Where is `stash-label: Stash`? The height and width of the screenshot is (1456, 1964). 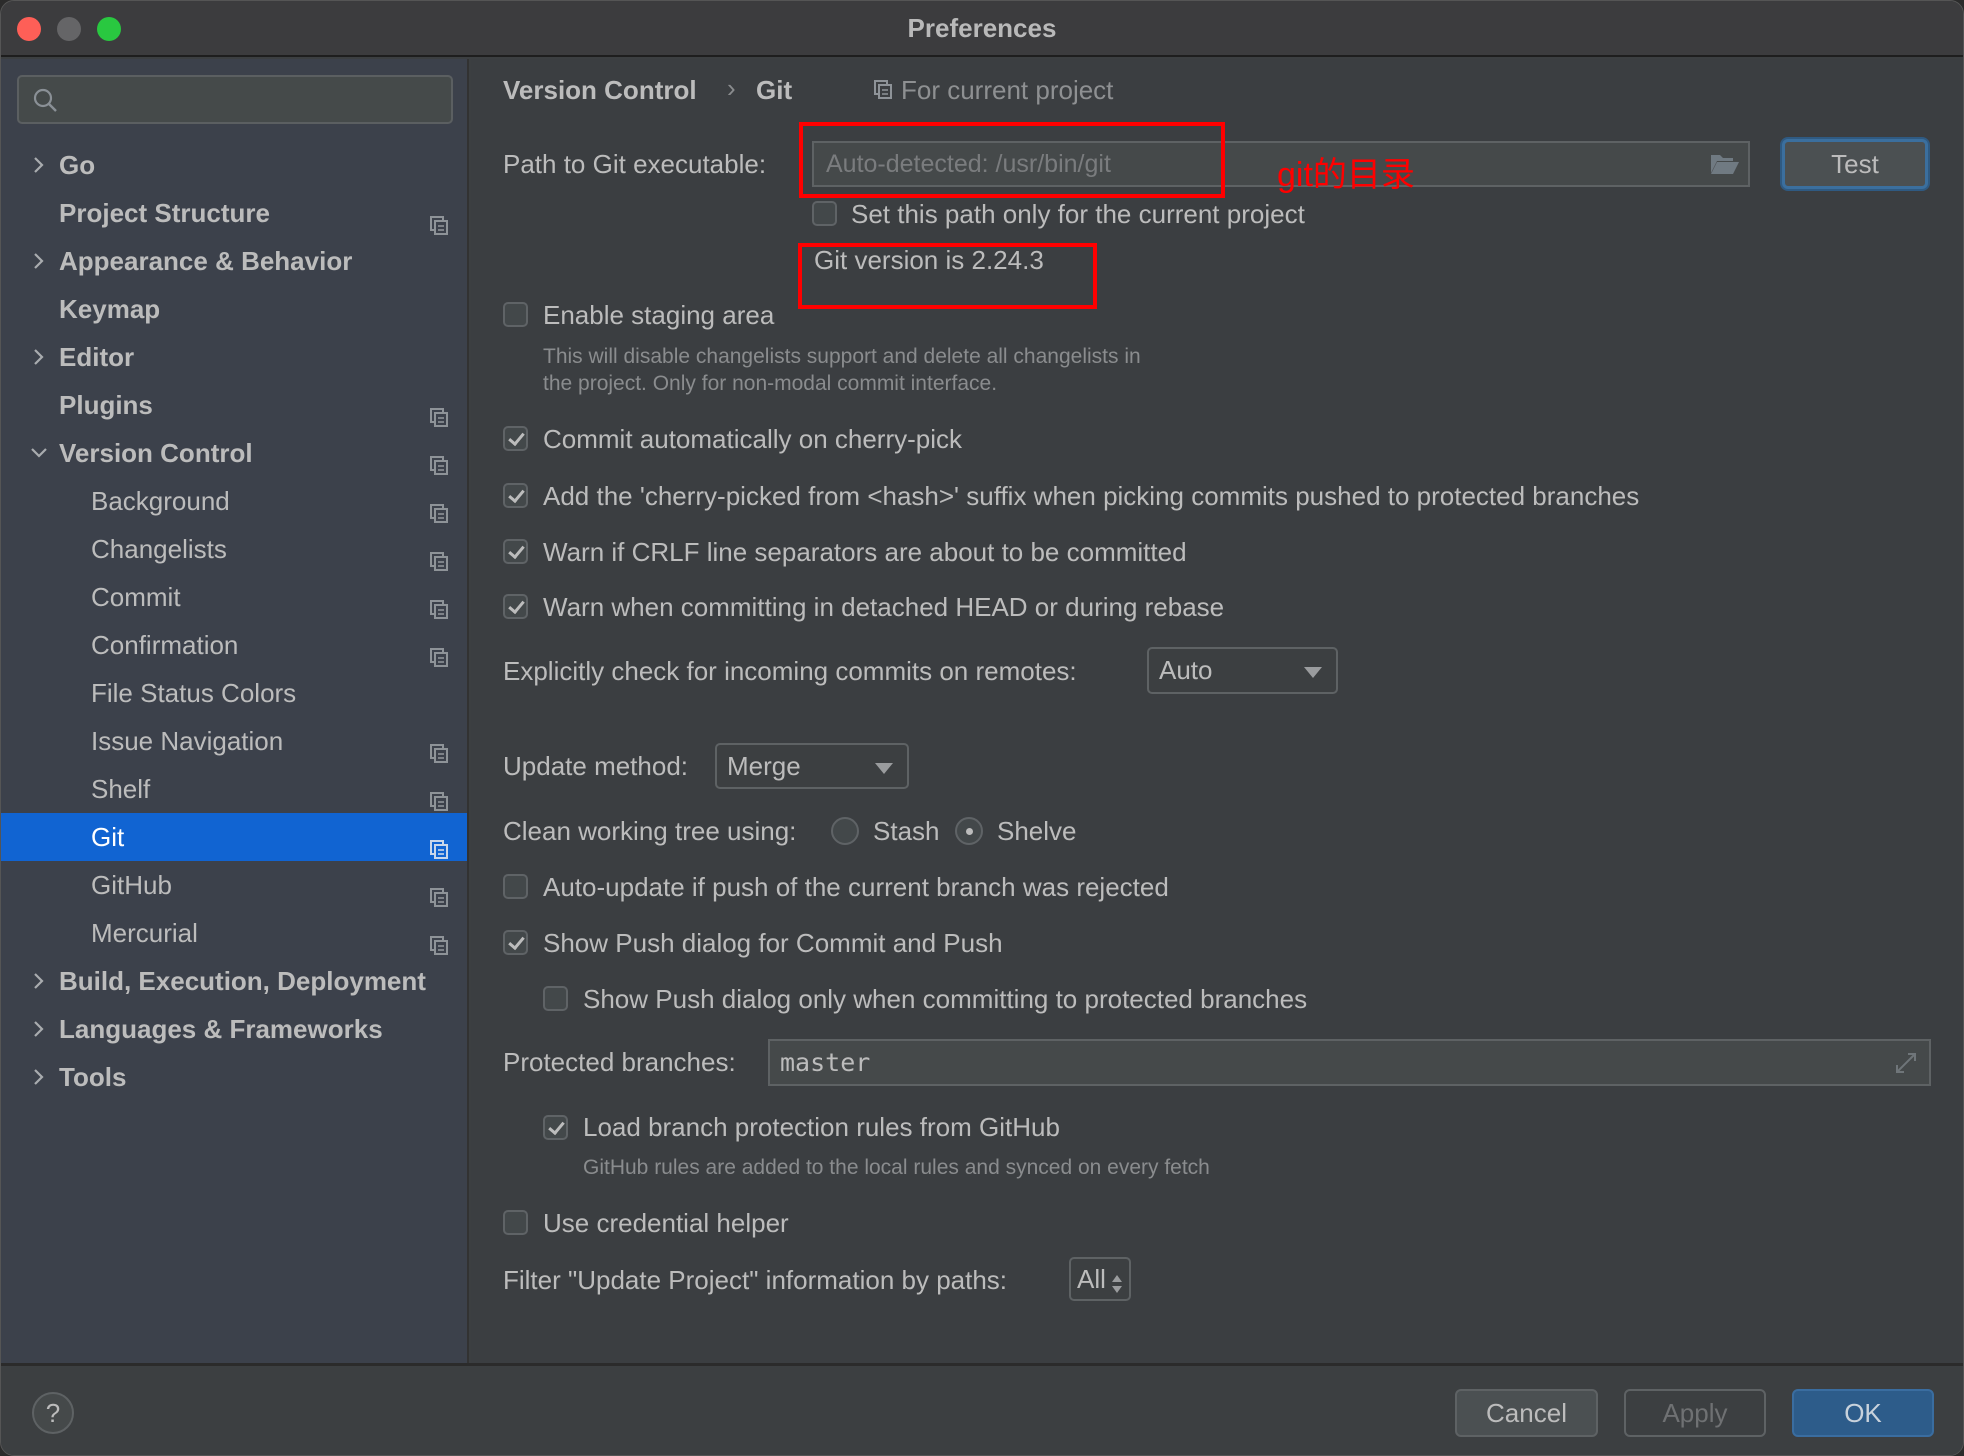
stash-label: Stash is located at coordinates (906, 831).